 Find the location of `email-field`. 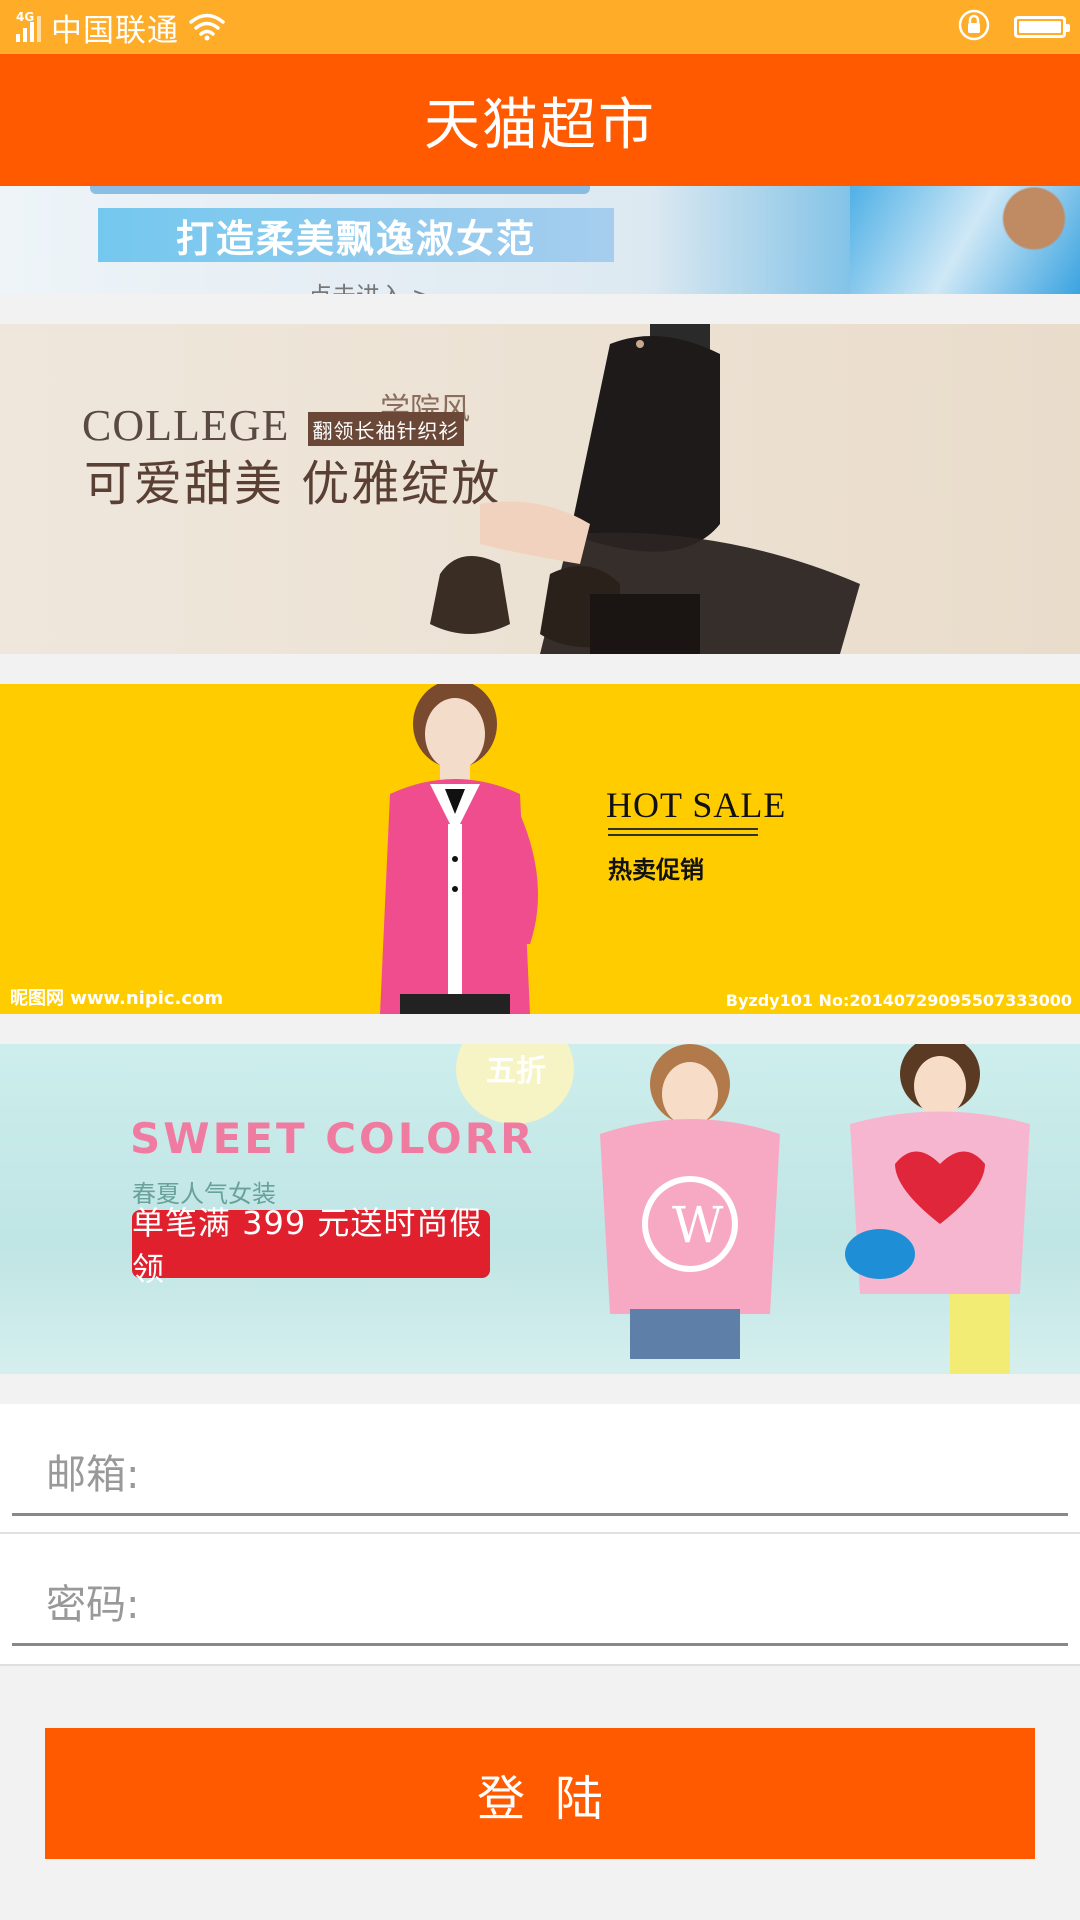

email-field is located at coordinates (540, 1472).